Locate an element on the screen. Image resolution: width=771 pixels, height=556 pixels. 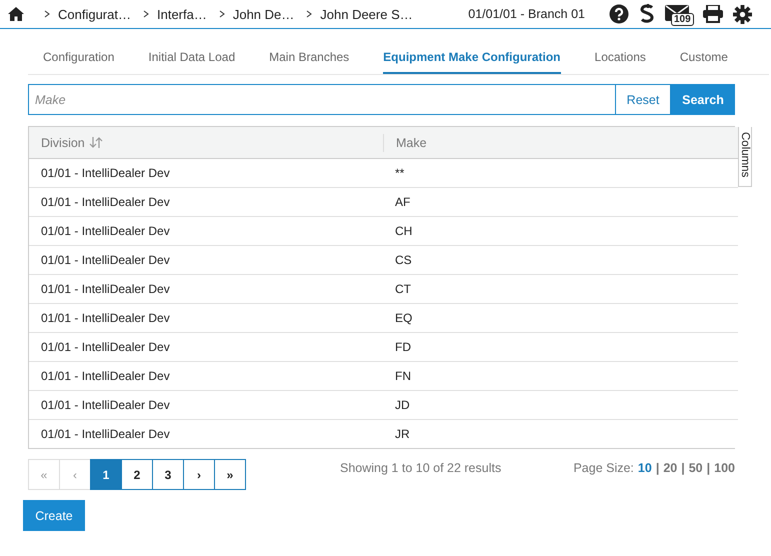
reset-button: Reset is located at coordinates (643, 99).